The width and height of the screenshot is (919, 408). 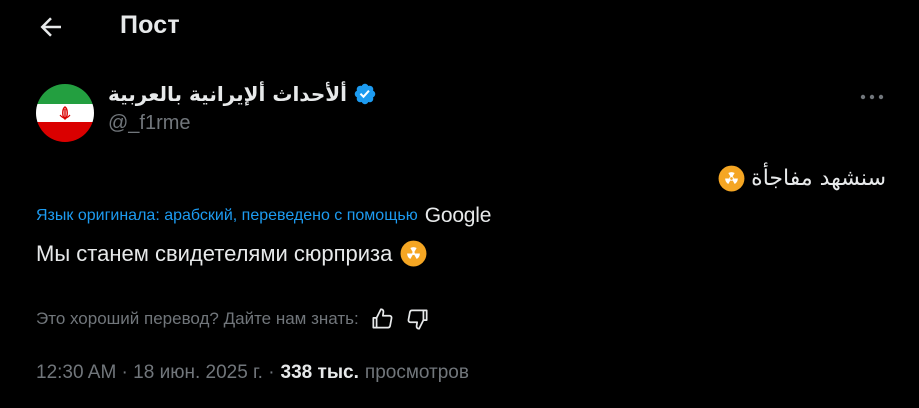 I want to click on original-post-text: سنشهد مفاجأة, so click(x=802, y=178).